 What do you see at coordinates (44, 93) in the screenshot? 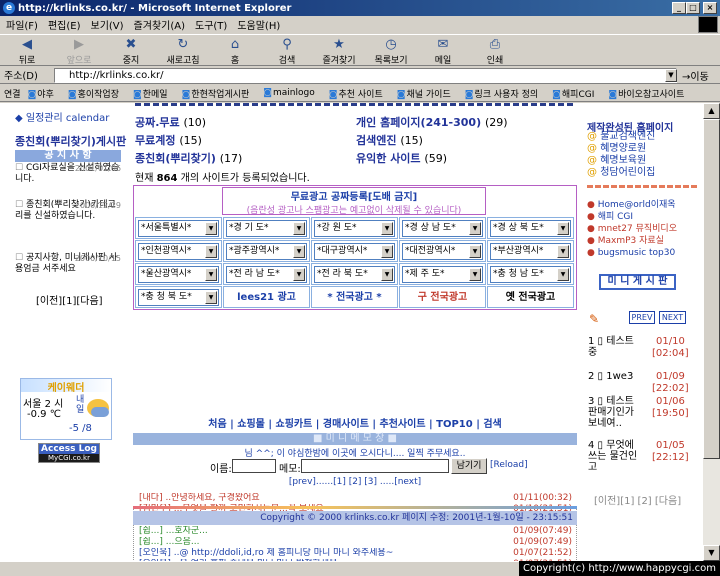
I see `link-item-0: ◙야후` at bounding box center [44, 93].